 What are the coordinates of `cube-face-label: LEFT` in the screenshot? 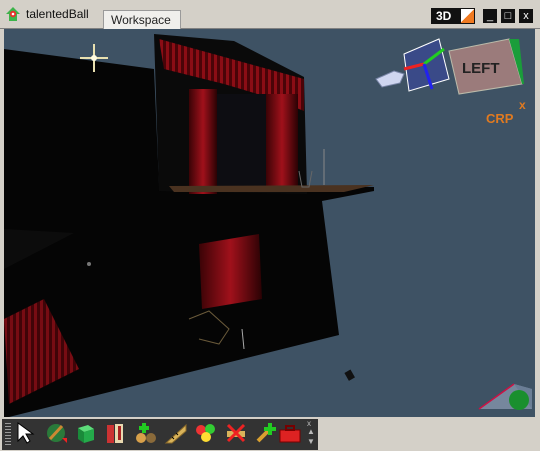 It's located at (481, 68).